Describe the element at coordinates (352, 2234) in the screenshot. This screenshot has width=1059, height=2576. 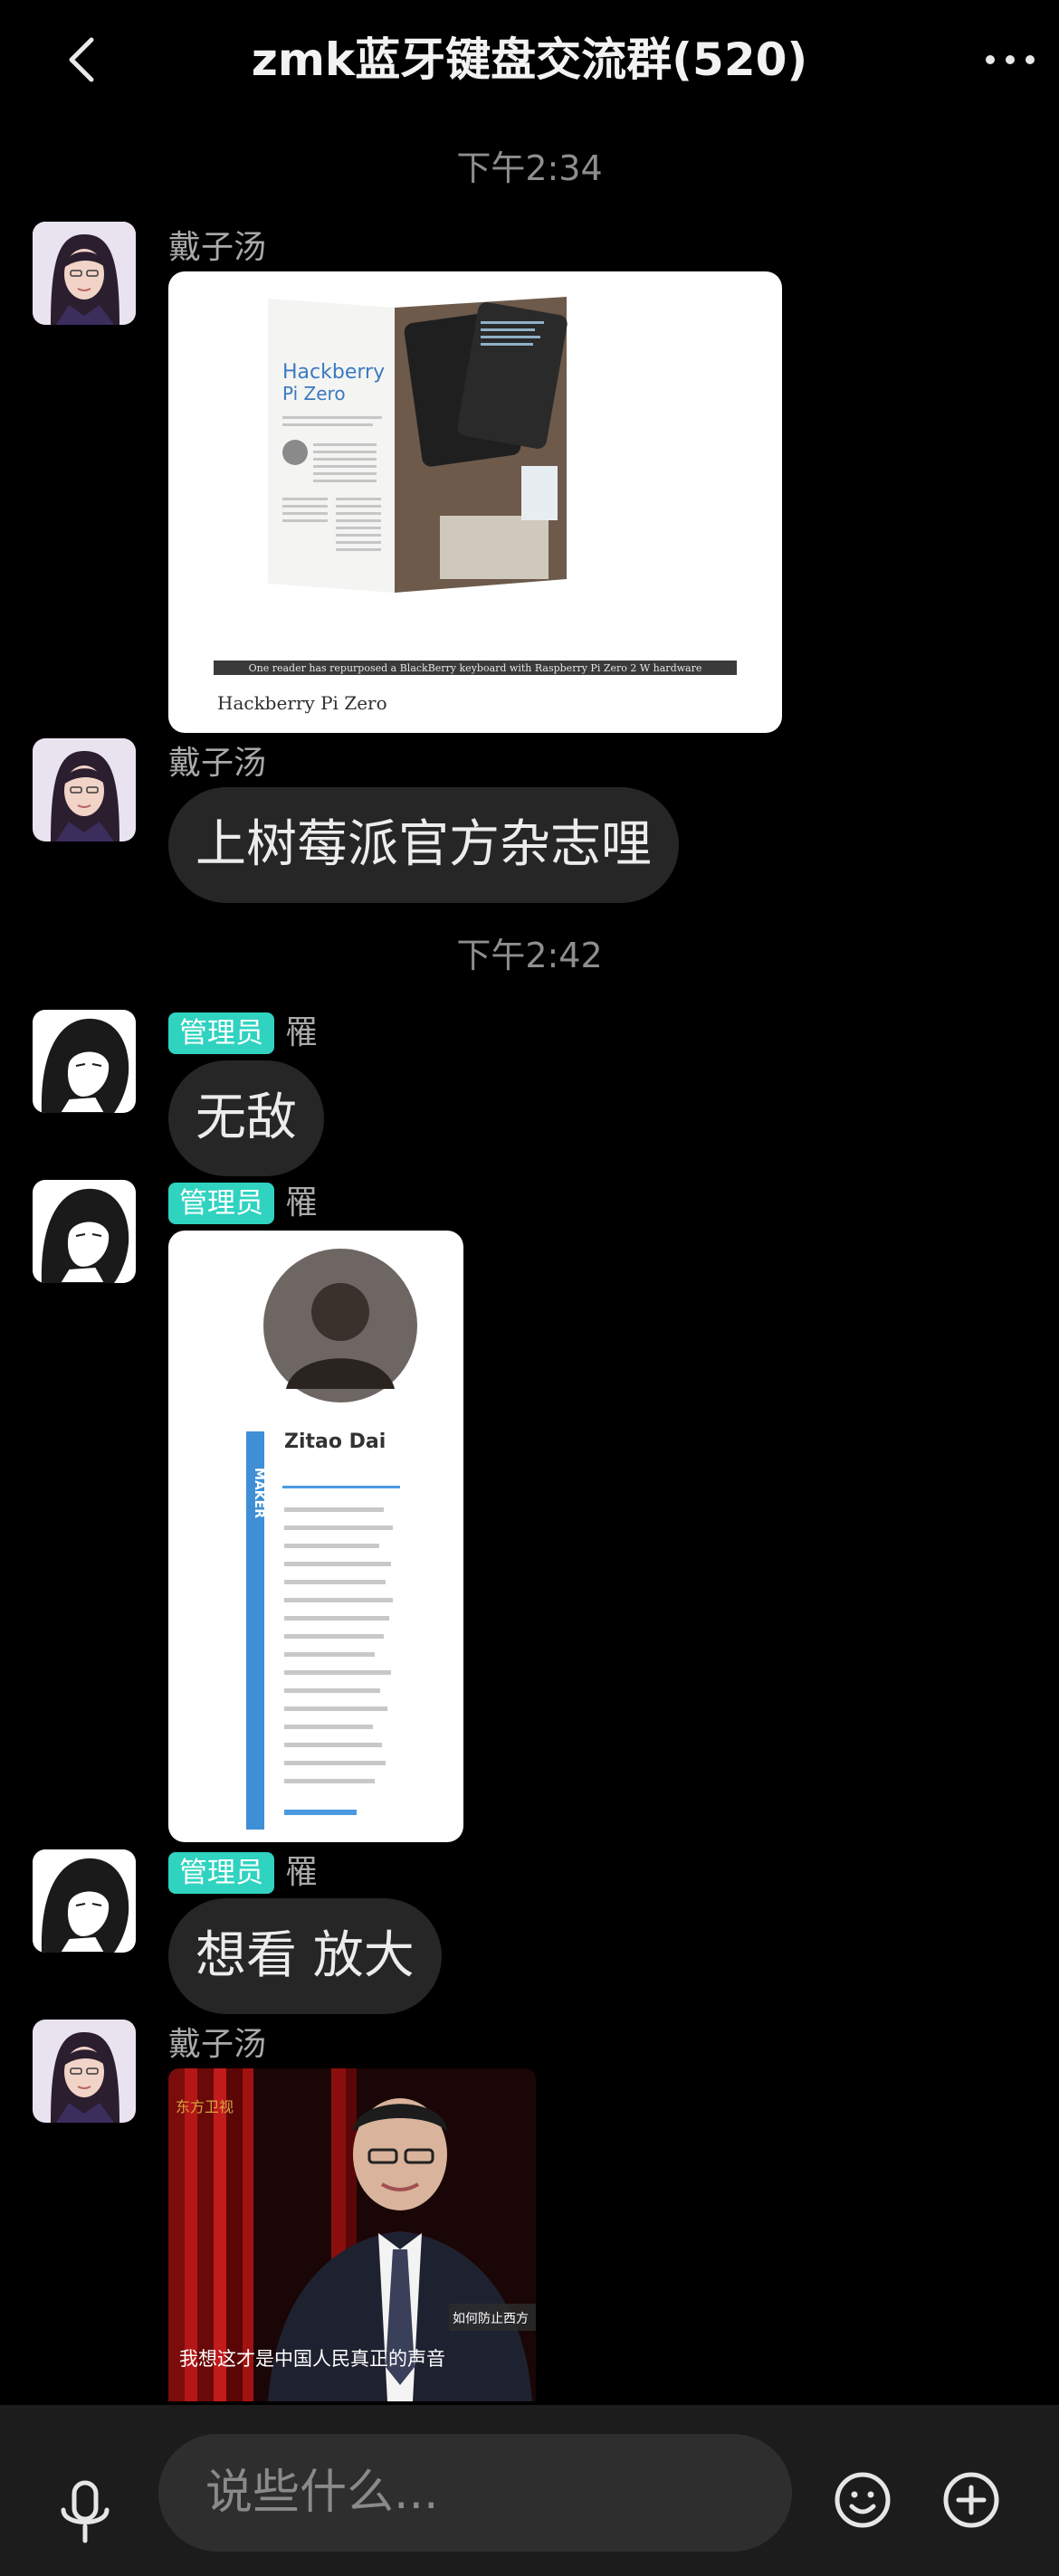
I see `video-thumbnail: 东方卫视 如何防止西方 我想这才是中国人民真正的声音` at that location.